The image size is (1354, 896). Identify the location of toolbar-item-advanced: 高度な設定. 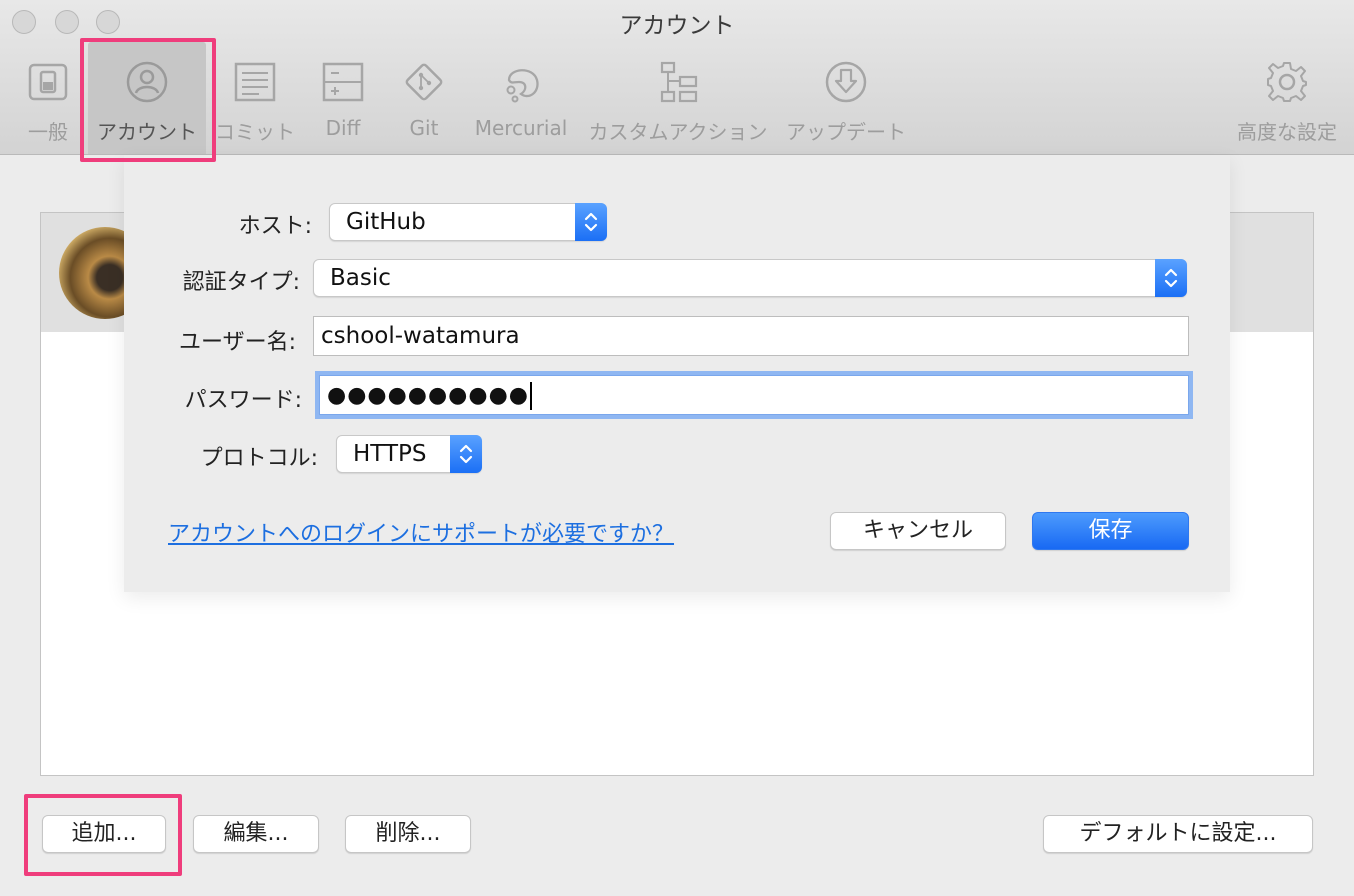
(1287, 98).